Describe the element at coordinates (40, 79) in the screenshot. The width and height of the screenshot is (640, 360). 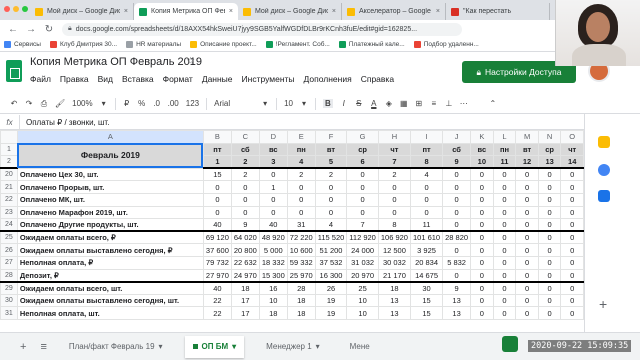
I see `menu-file: Файл` at that location.